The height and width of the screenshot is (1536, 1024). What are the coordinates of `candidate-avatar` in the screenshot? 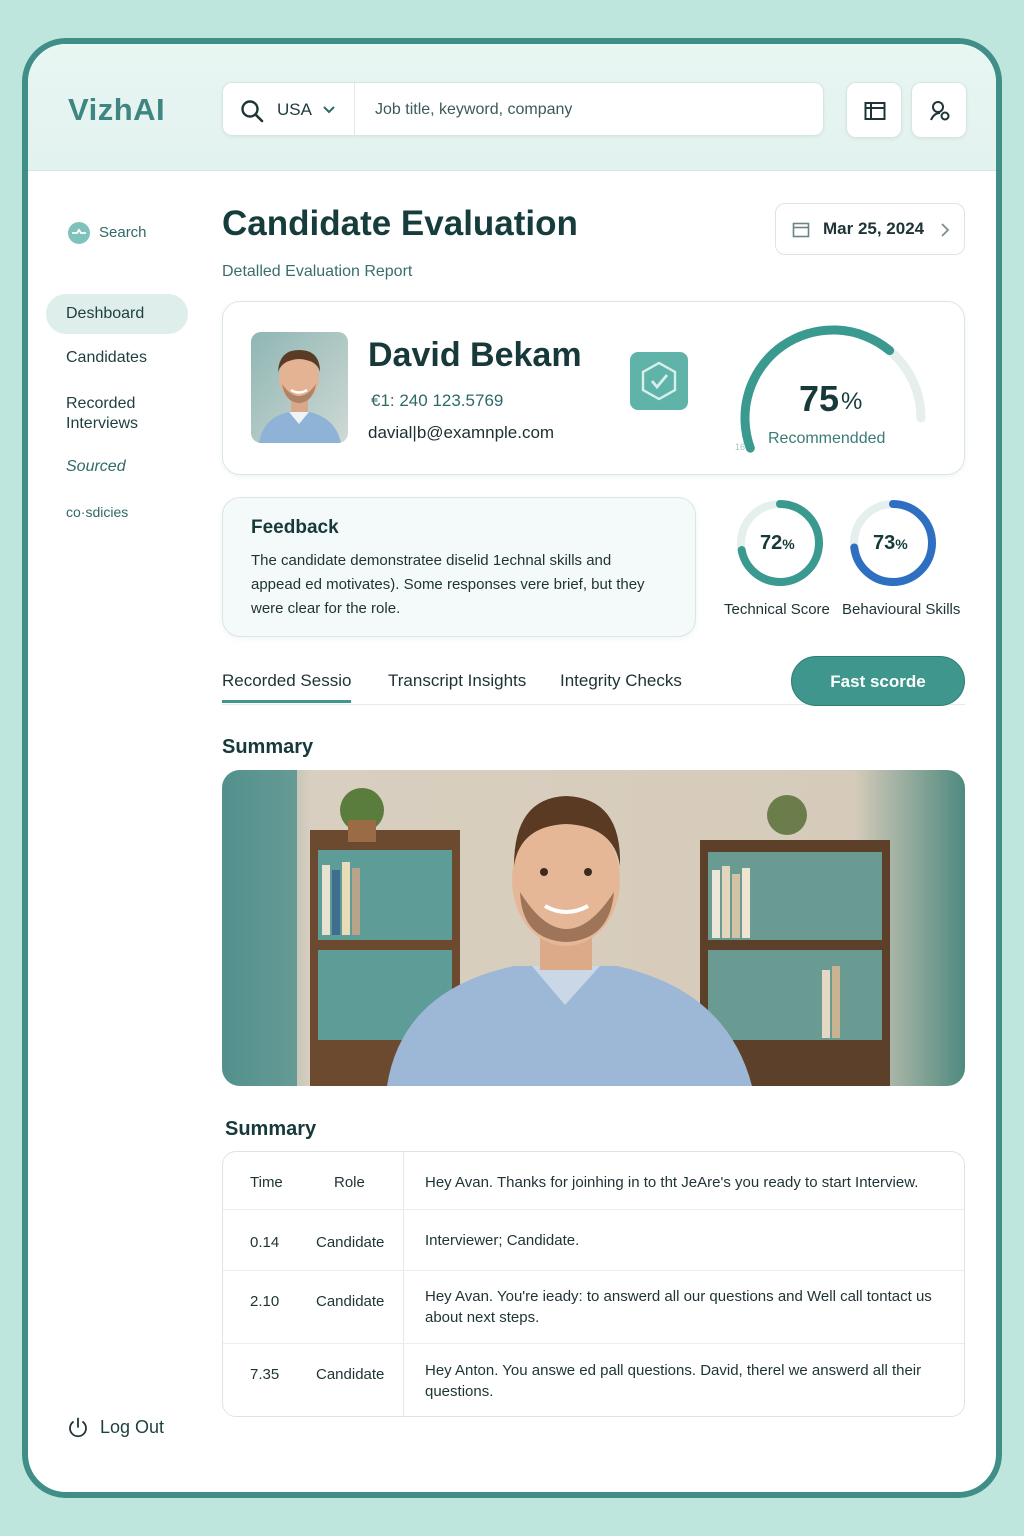 It's located at (299, 387).